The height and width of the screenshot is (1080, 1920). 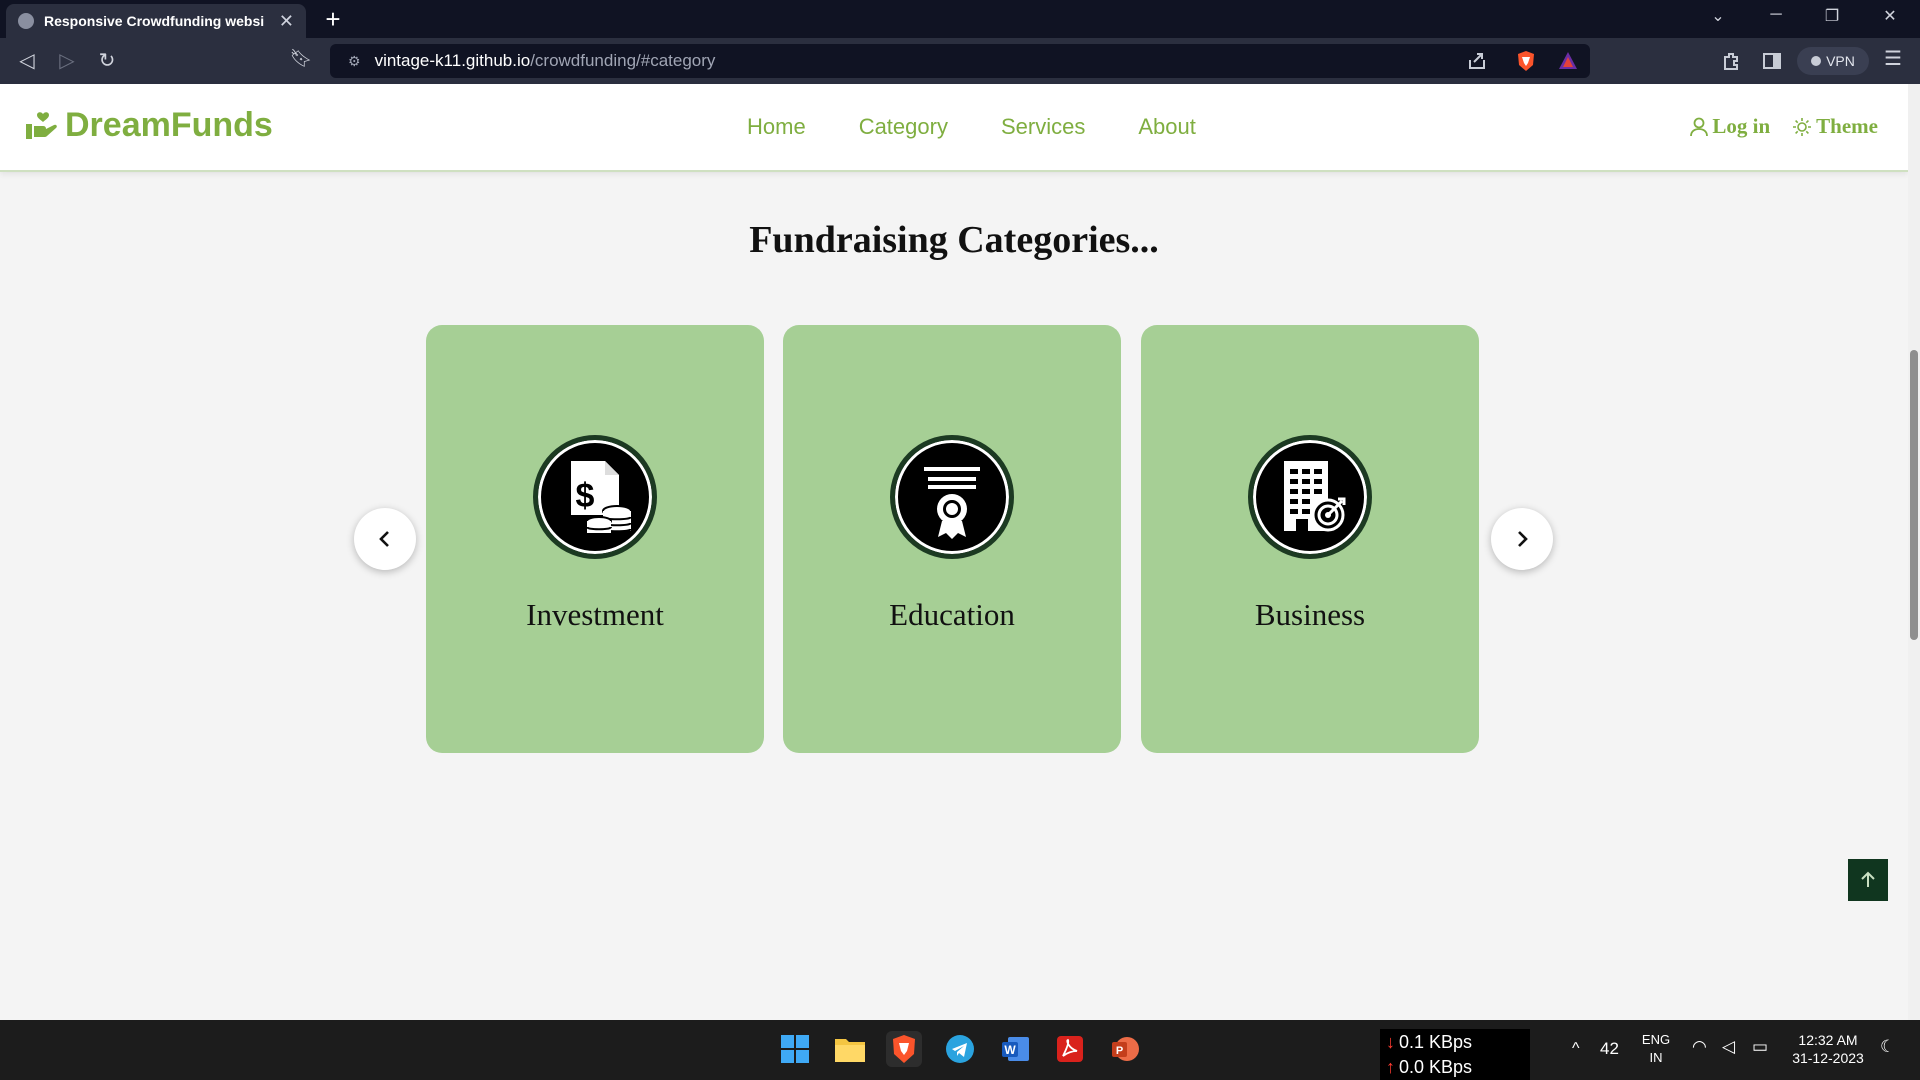 I want to click on category-label: Education, so click(x=952, y=614).